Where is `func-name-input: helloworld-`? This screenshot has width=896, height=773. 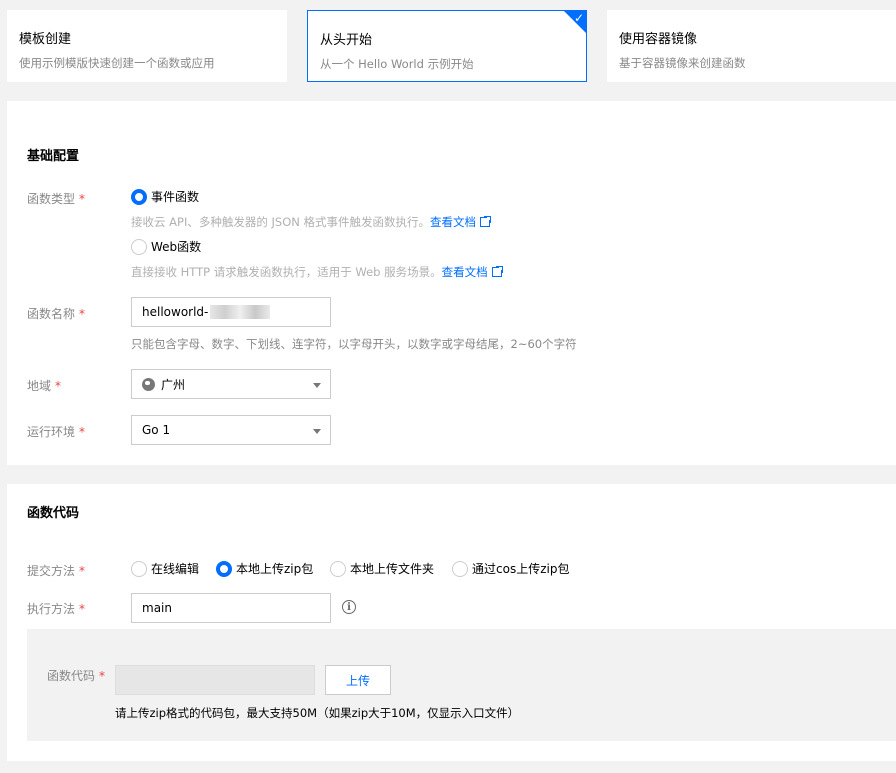
func-name-input: helloworld- is located at coordinates (231, 312).